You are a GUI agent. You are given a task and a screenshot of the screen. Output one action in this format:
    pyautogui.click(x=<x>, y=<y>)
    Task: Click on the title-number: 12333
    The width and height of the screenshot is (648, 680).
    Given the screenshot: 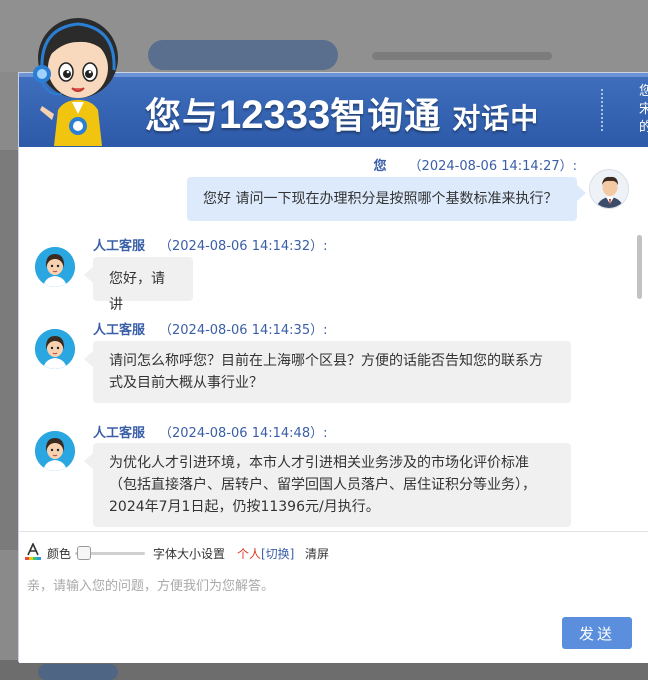 What is the action you would take?
    pyautogui.click(x=275, y=115)
    